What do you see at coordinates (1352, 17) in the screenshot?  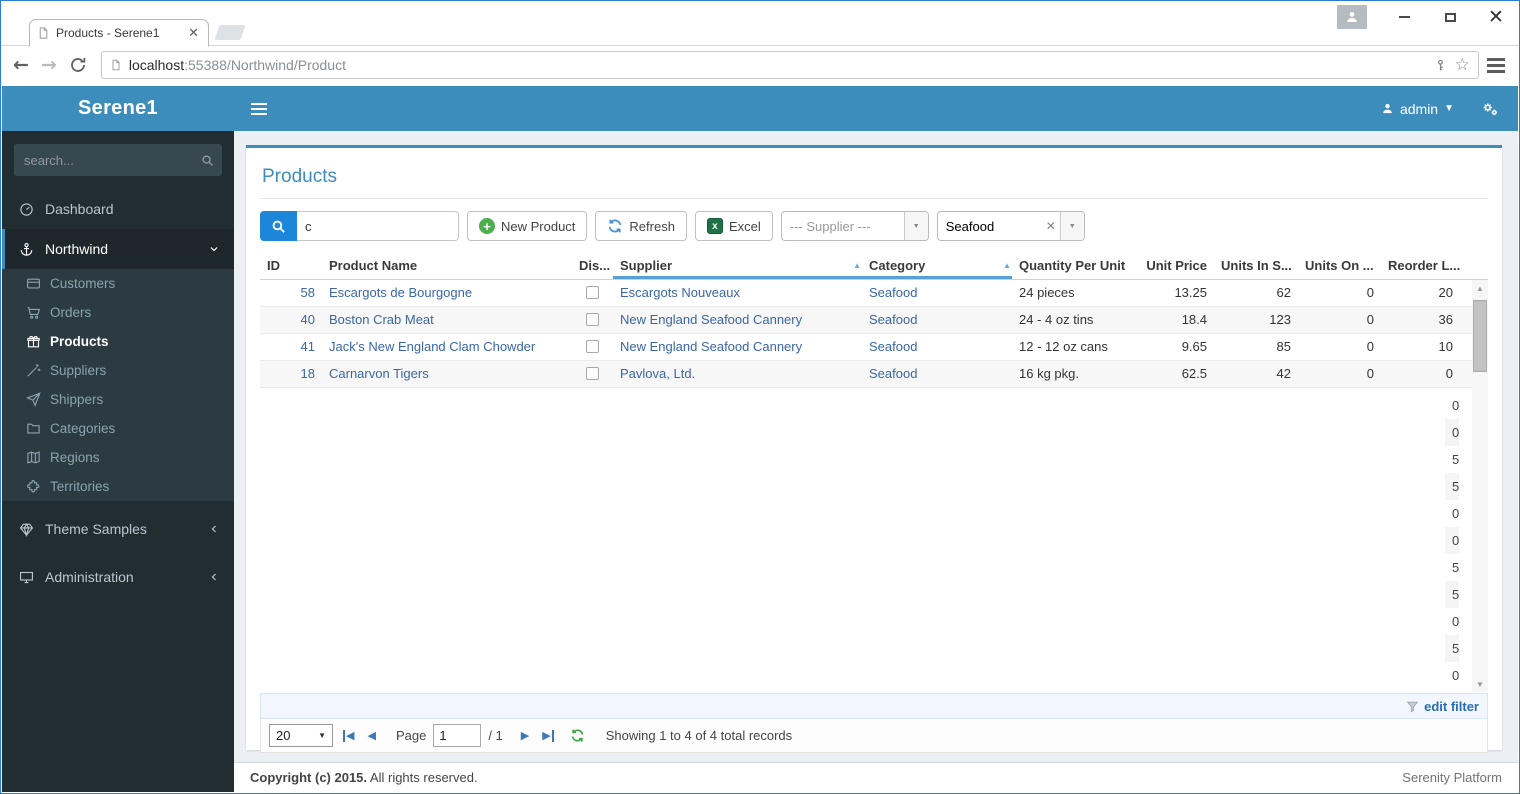 I see `profile-icon` at bounding box center [1352, 17].